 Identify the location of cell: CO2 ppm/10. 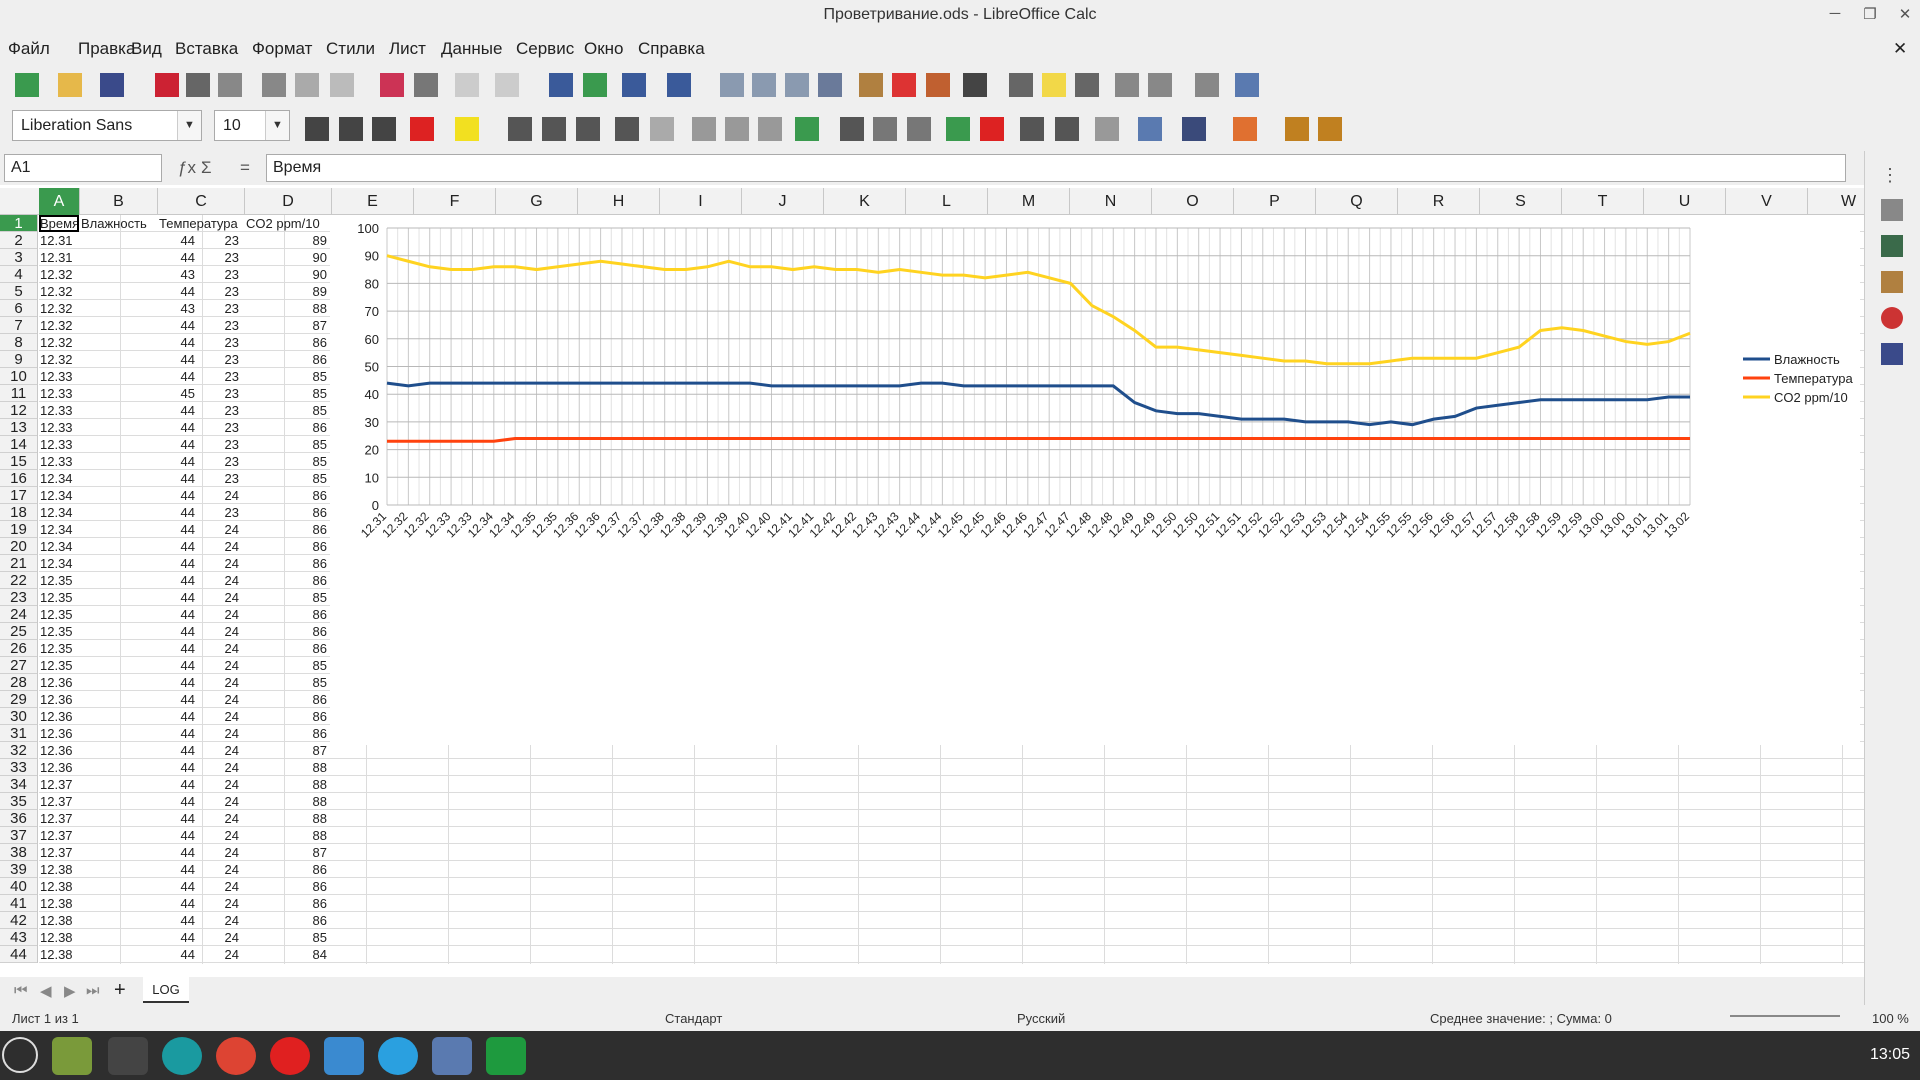
(287, 223).